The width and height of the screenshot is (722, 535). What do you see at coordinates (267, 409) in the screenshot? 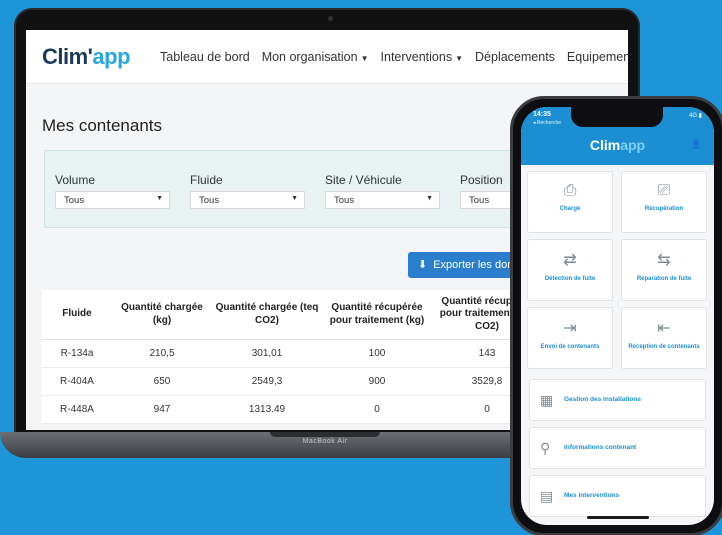
I see `table-cell: 1313.49` at bounding box center [267, 409].